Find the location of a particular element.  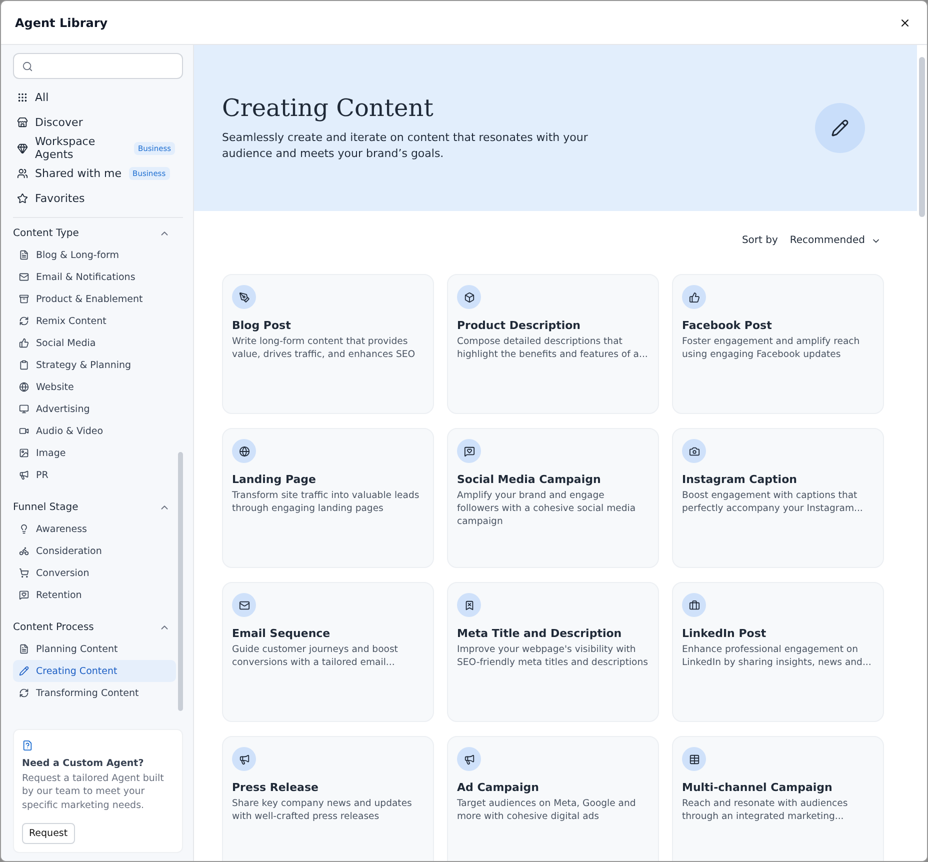

card-description: Improve your webpage's visibility with SEO-friendly meta titles and descriptions is located at coordinates (553, 656).